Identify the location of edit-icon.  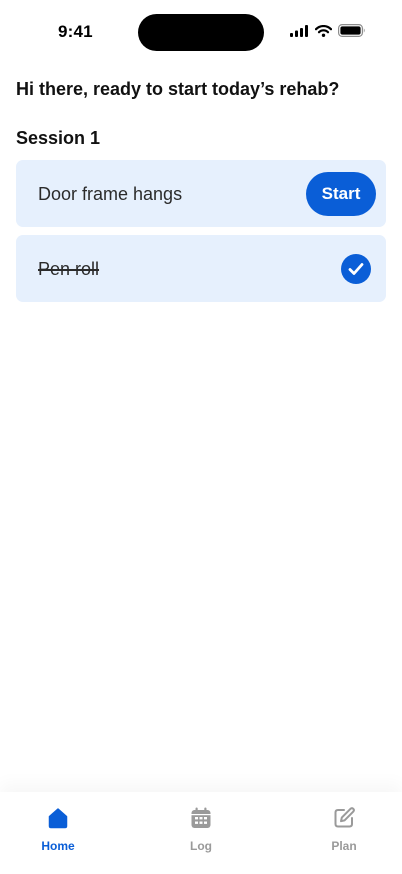
(344, 818).